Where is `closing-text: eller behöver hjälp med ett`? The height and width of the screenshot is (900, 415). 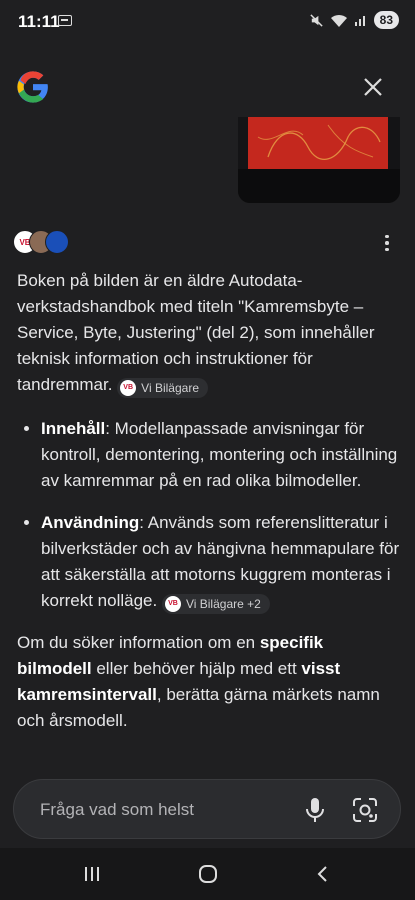
closing-text: eller behöver hjälp med ett is located at coordinates (196, 668).